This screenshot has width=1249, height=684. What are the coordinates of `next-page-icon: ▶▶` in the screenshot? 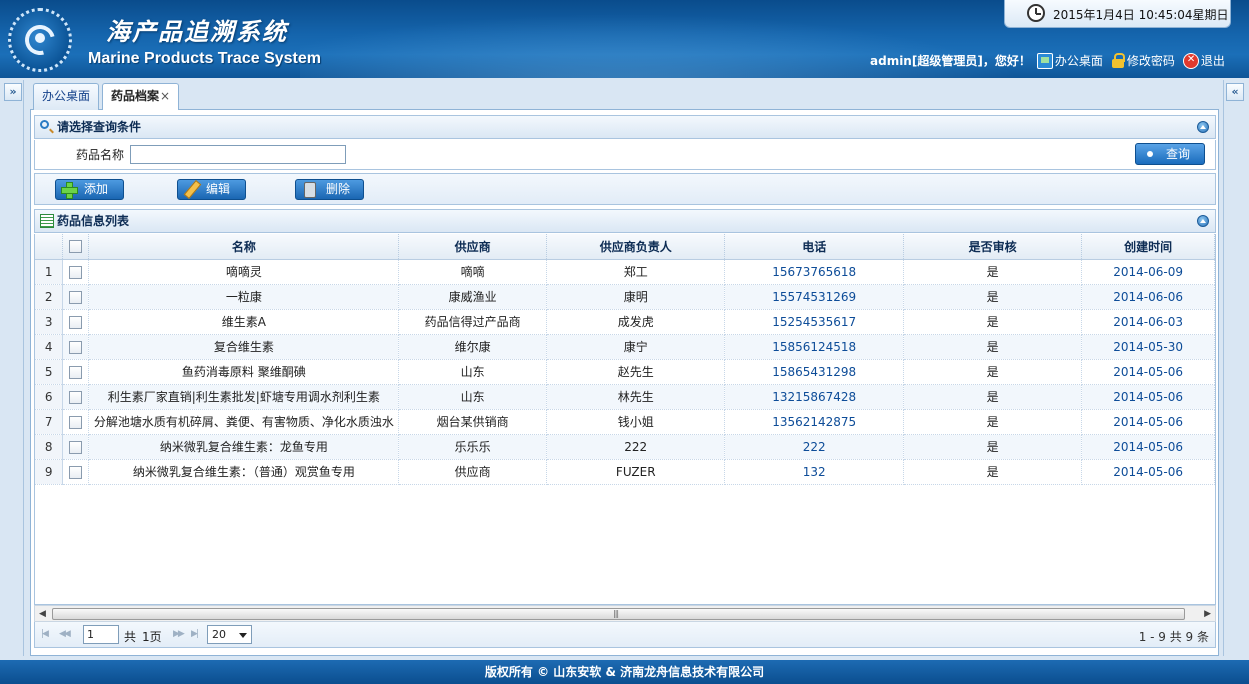 It's located at (179, 634).